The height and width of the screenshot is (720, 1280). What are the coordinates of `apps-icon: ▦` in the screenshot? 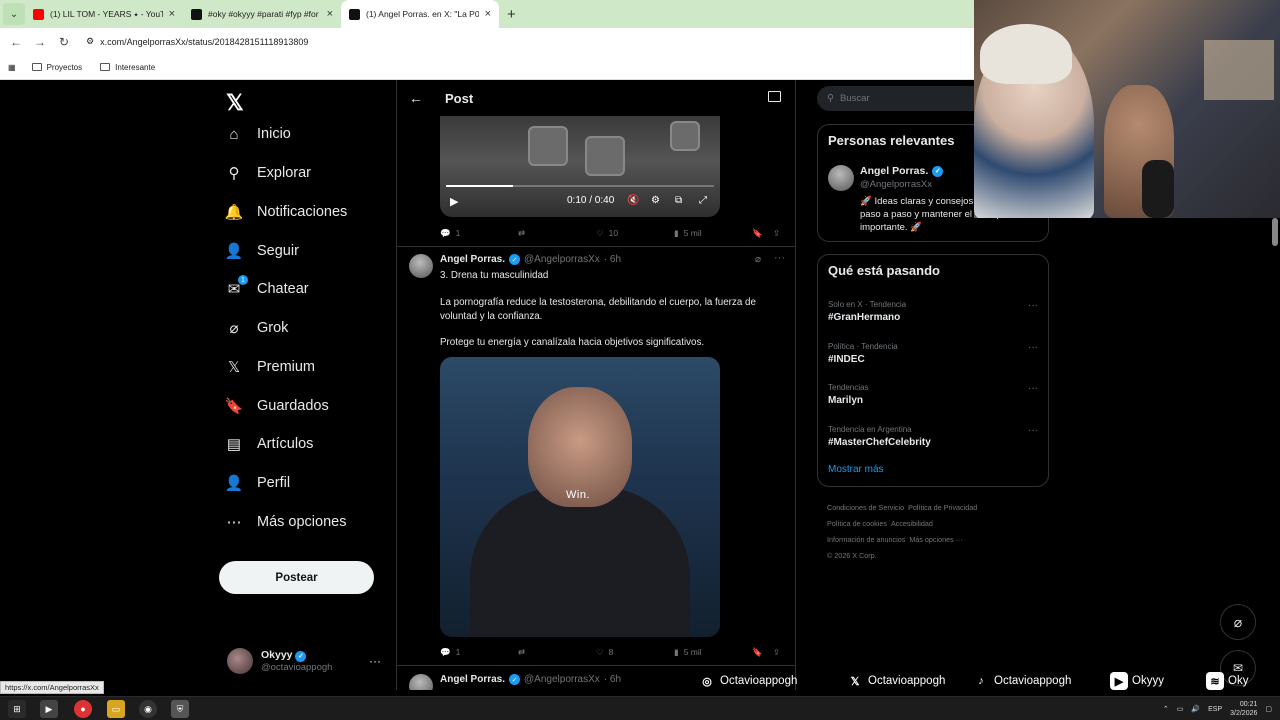 It's located at (12, 67).